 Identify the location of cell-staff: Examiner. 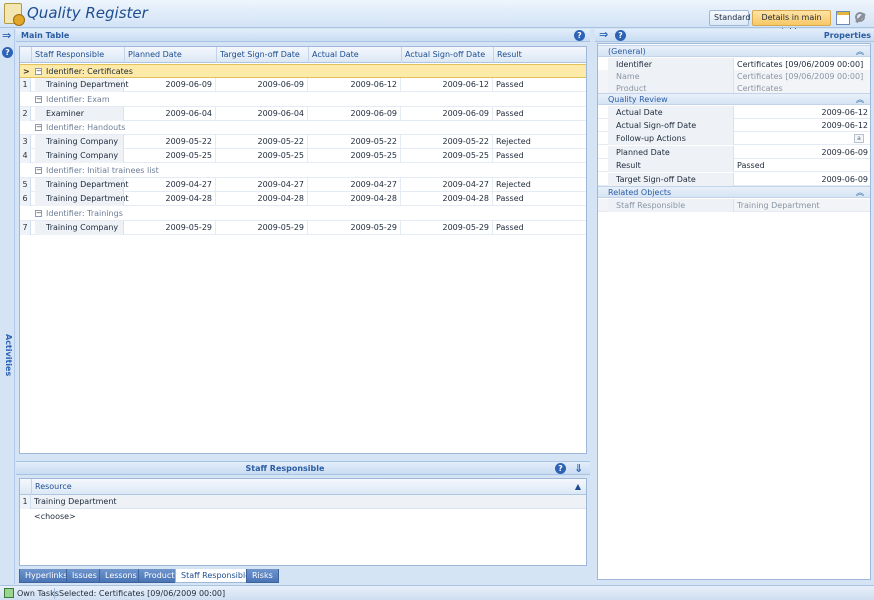
(79, 114).